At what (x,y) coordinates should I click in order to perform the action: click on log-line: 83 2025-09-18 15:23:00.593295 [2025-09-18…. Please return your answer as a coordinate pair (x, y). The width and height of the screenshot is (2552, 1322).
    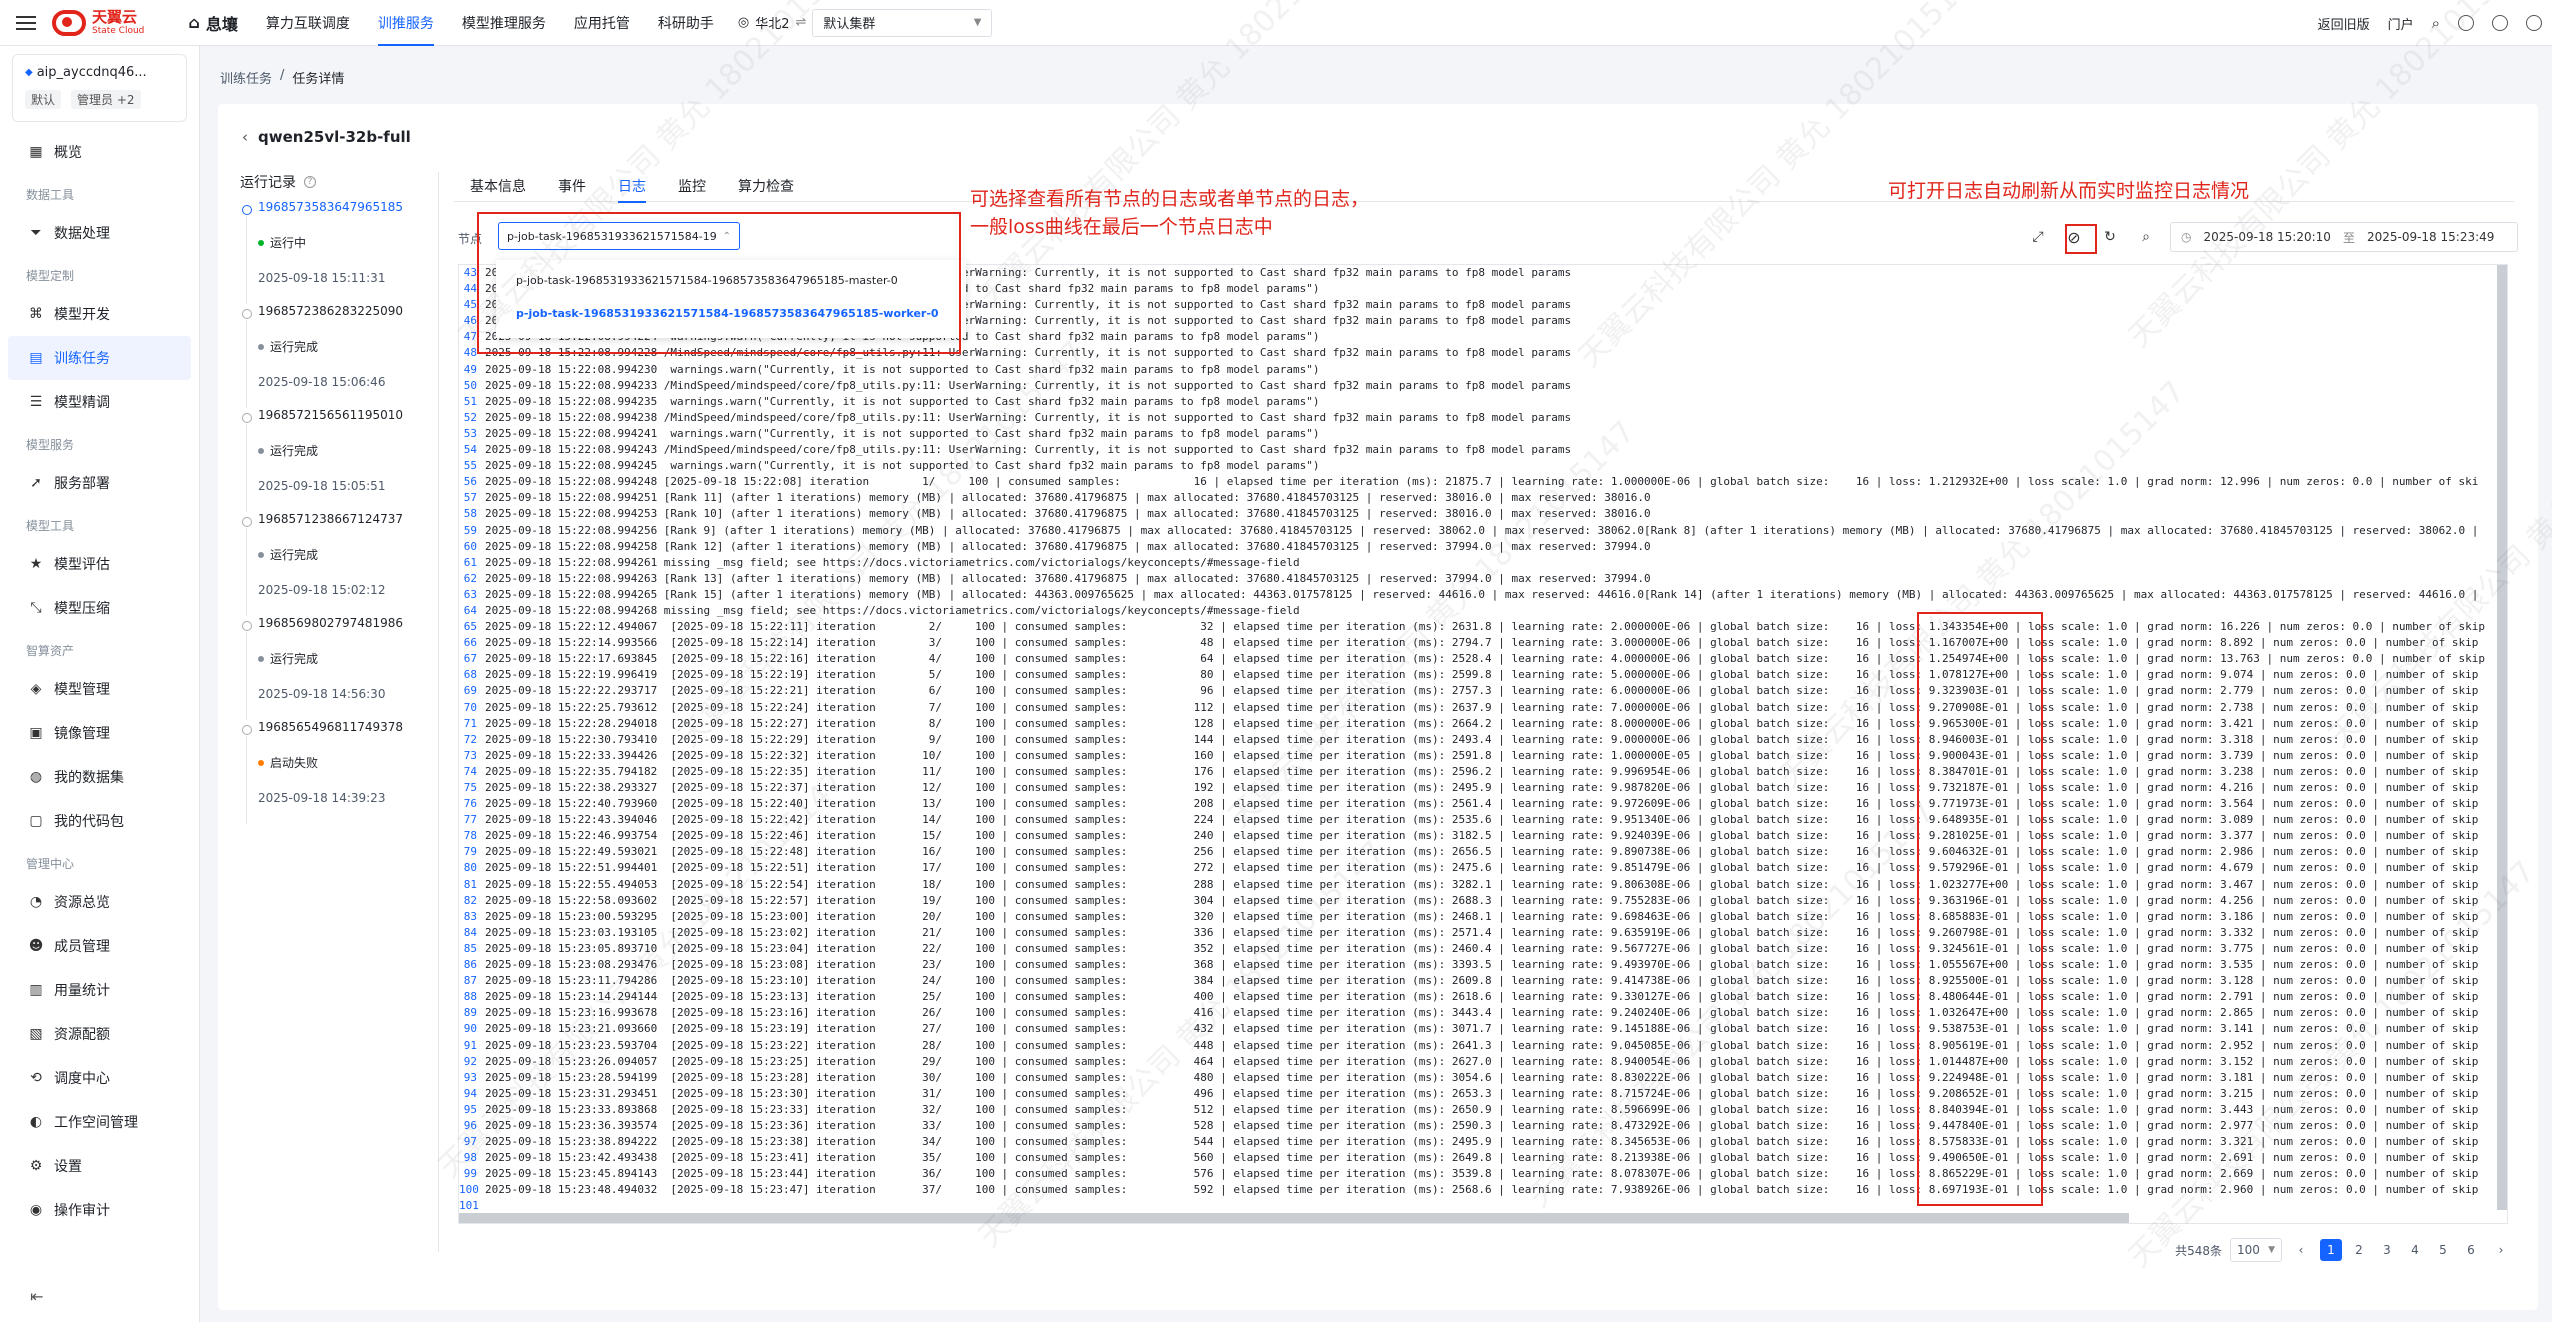
    Looking at the image, I should click on (1483, 917).